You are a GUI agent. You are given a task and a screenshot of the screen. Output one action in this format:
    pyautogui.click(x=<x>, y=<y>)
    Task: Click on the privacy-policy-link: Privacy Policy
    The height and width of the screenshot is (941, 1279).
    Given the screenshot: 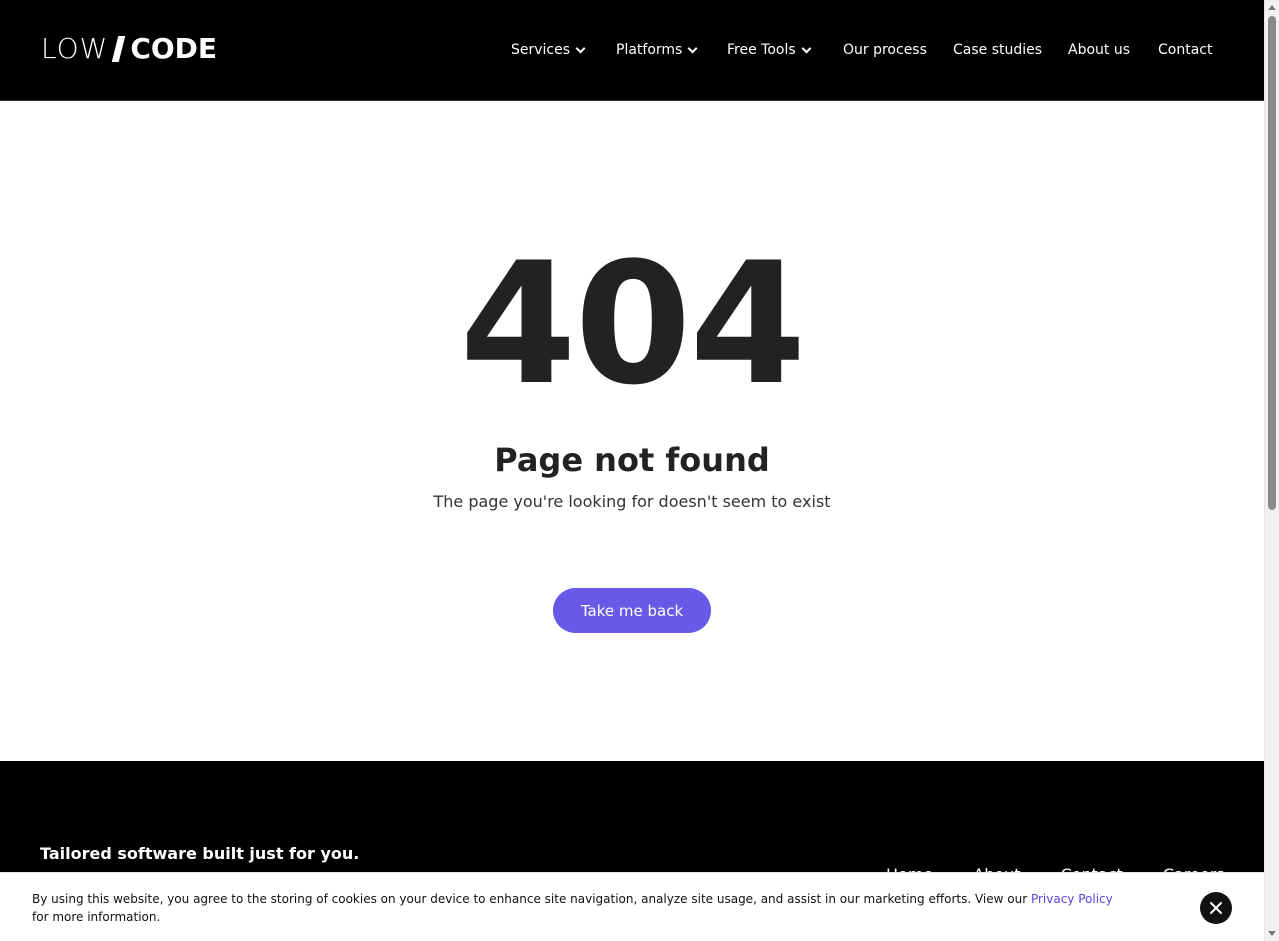 What is the action you would take?
    pyautogui.click(x=1072, y=899)
    